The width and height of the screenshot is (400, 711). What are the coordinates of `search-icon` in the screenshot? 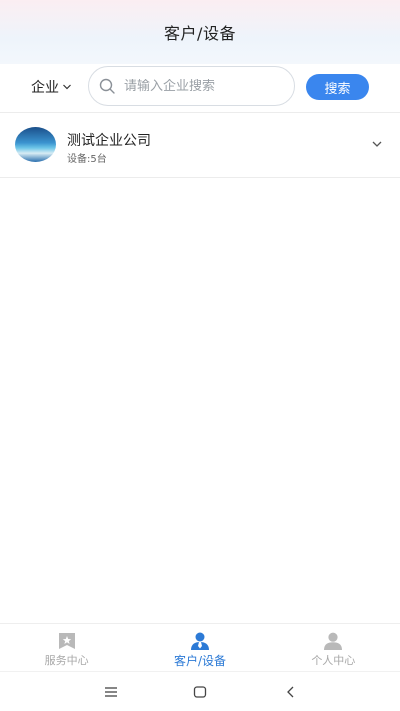 It's located at (107, 86).